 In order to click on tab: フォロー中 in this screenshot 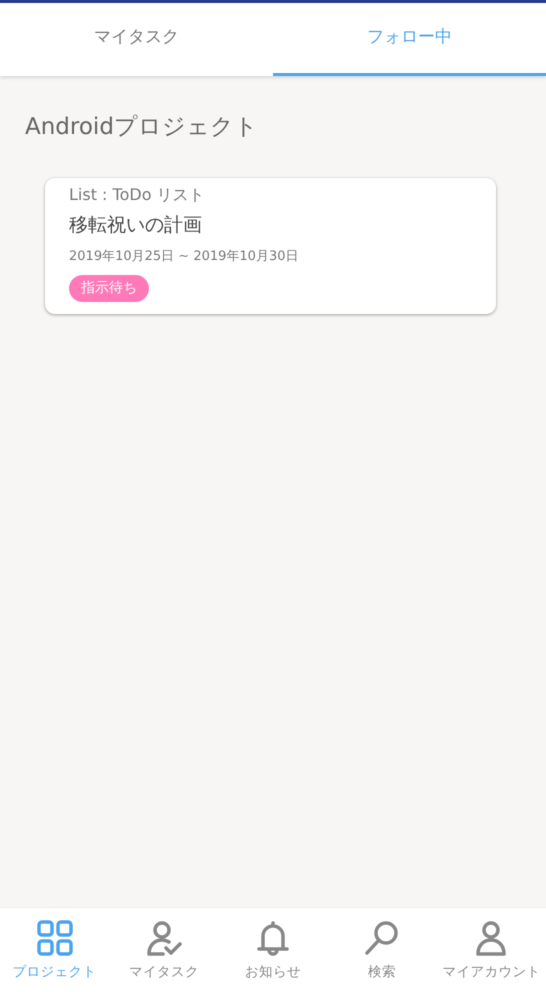, I will do `click(409, 39)`.